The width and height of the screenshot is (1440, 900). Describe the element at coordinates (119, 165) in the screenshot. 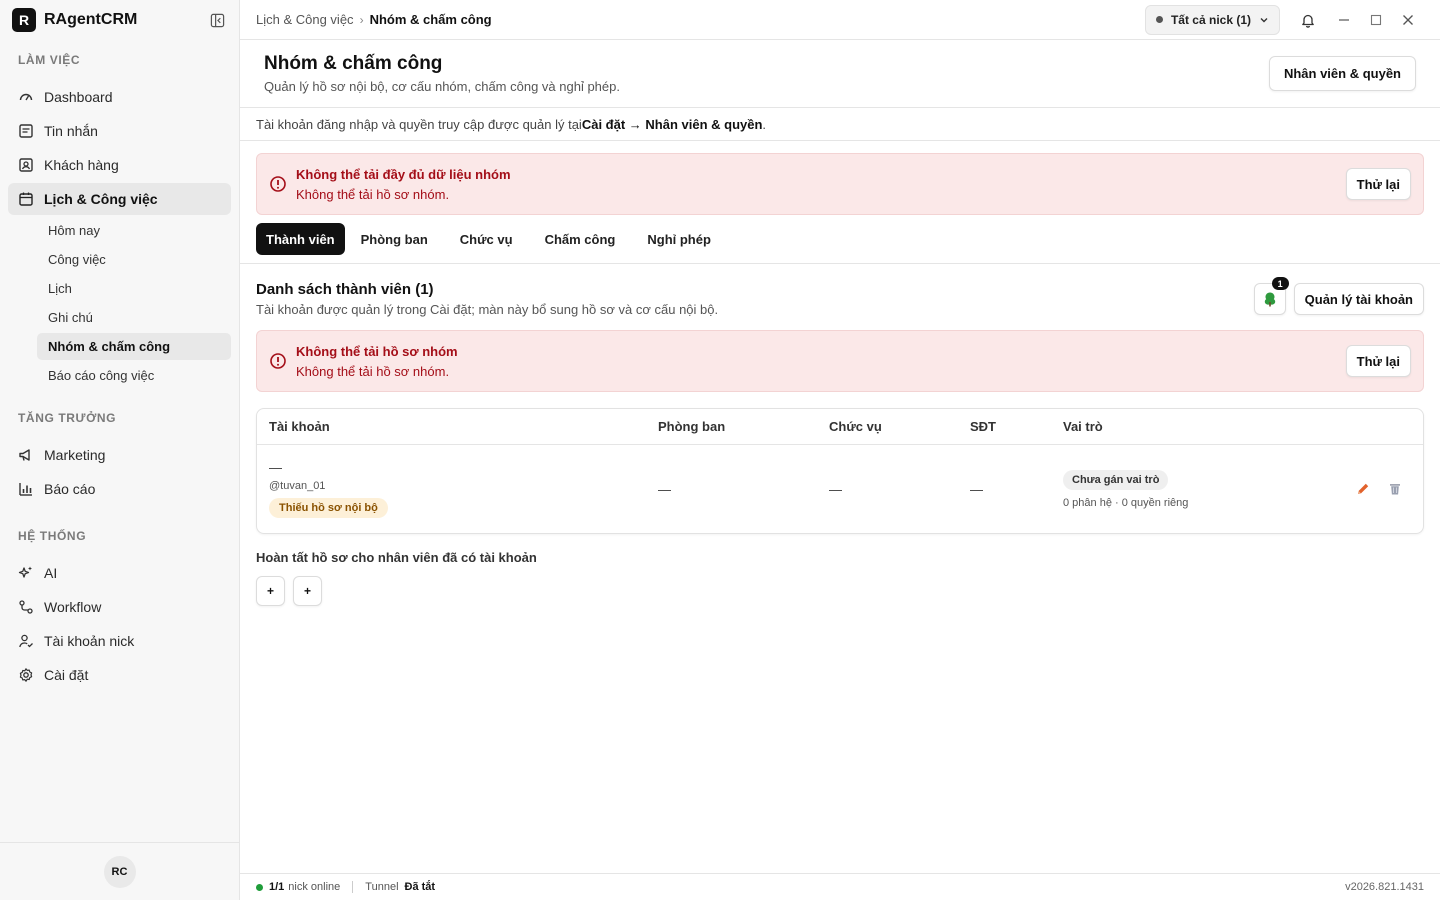

I see `sidebar-item-customers: Khách hàng` at that location.